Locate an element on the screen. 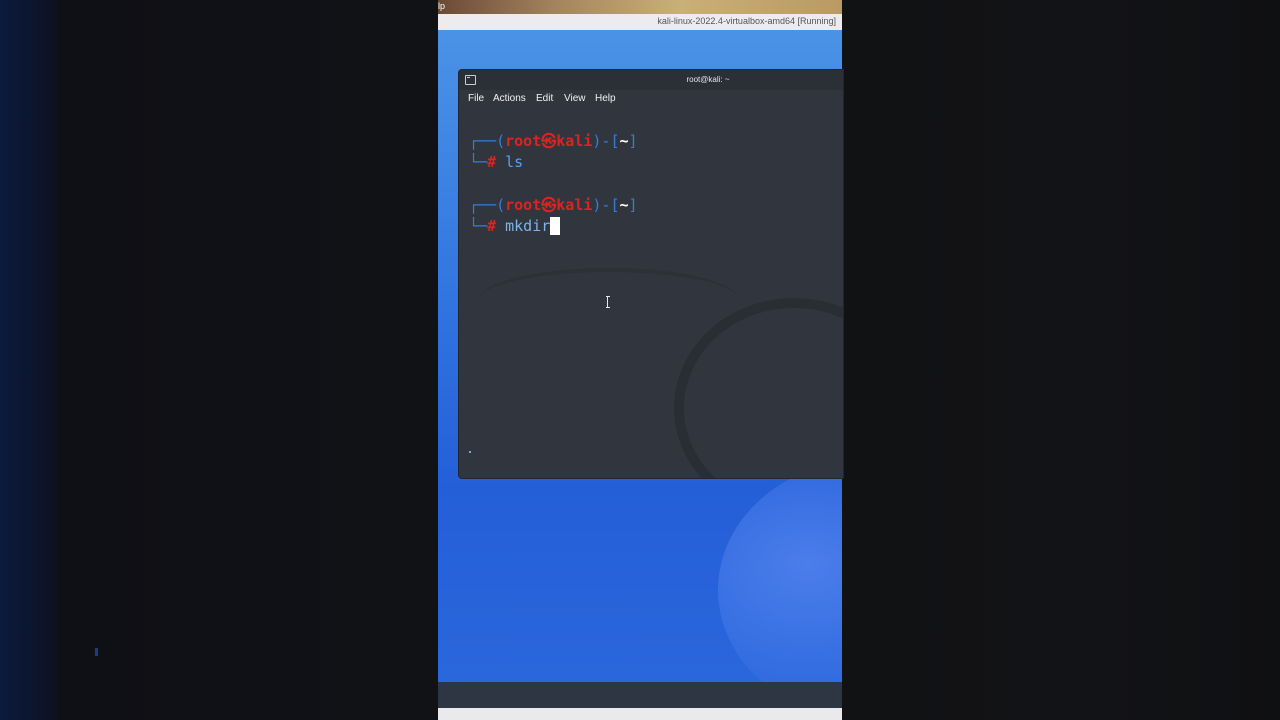  prompt-line-1: ┌──(root㉿kali)-[~] is located at coordinates (553, 141).